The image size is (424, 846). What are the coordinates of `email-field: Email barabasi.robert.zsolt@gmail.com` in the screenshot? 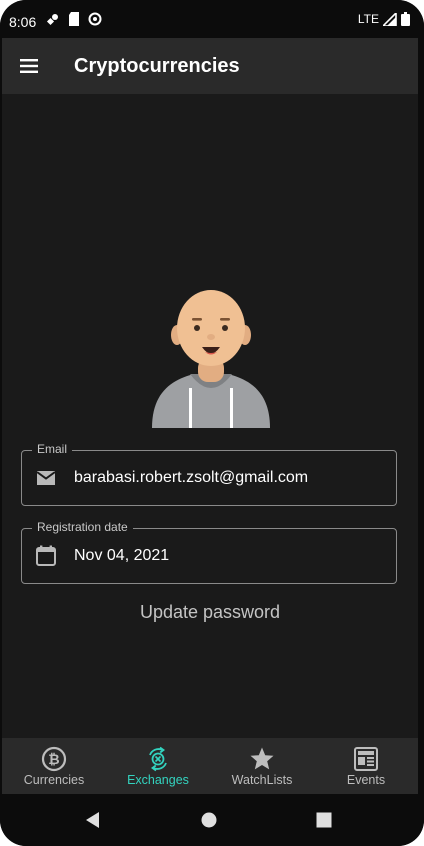 It's located at (209, 474).